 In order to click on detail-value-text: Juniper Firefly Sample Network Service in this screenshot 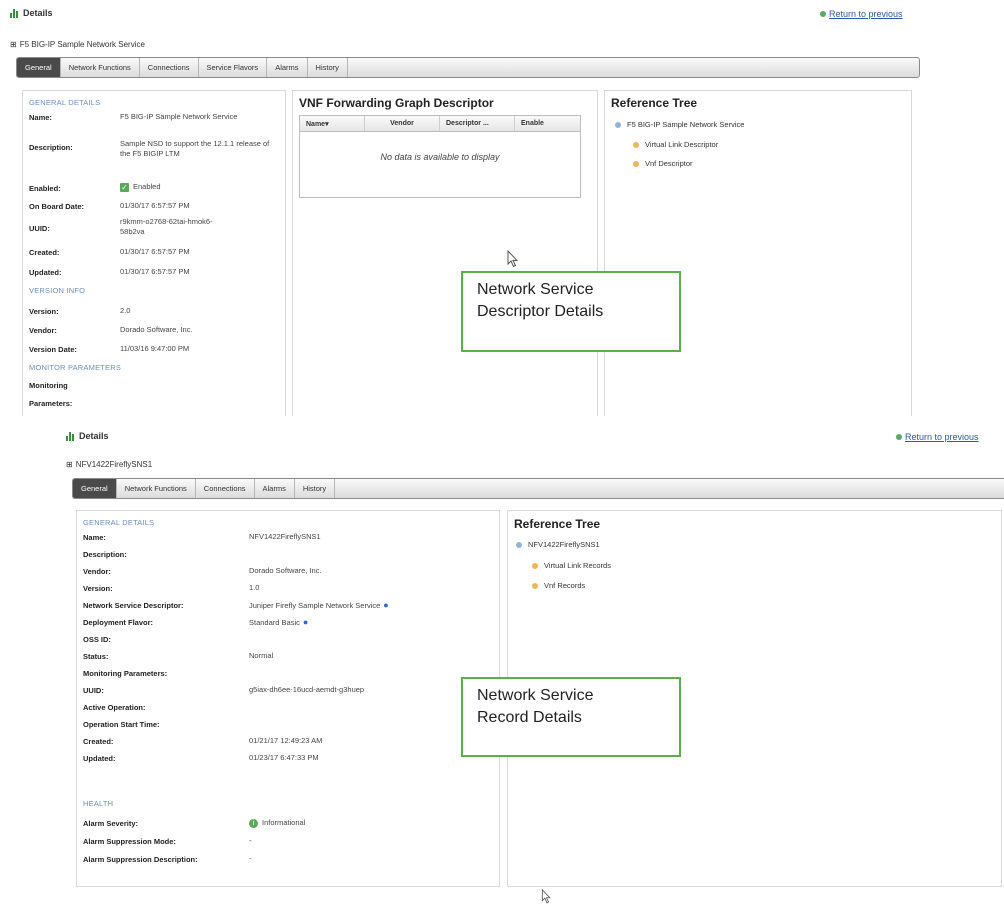, I will do `click(315, 605)`.